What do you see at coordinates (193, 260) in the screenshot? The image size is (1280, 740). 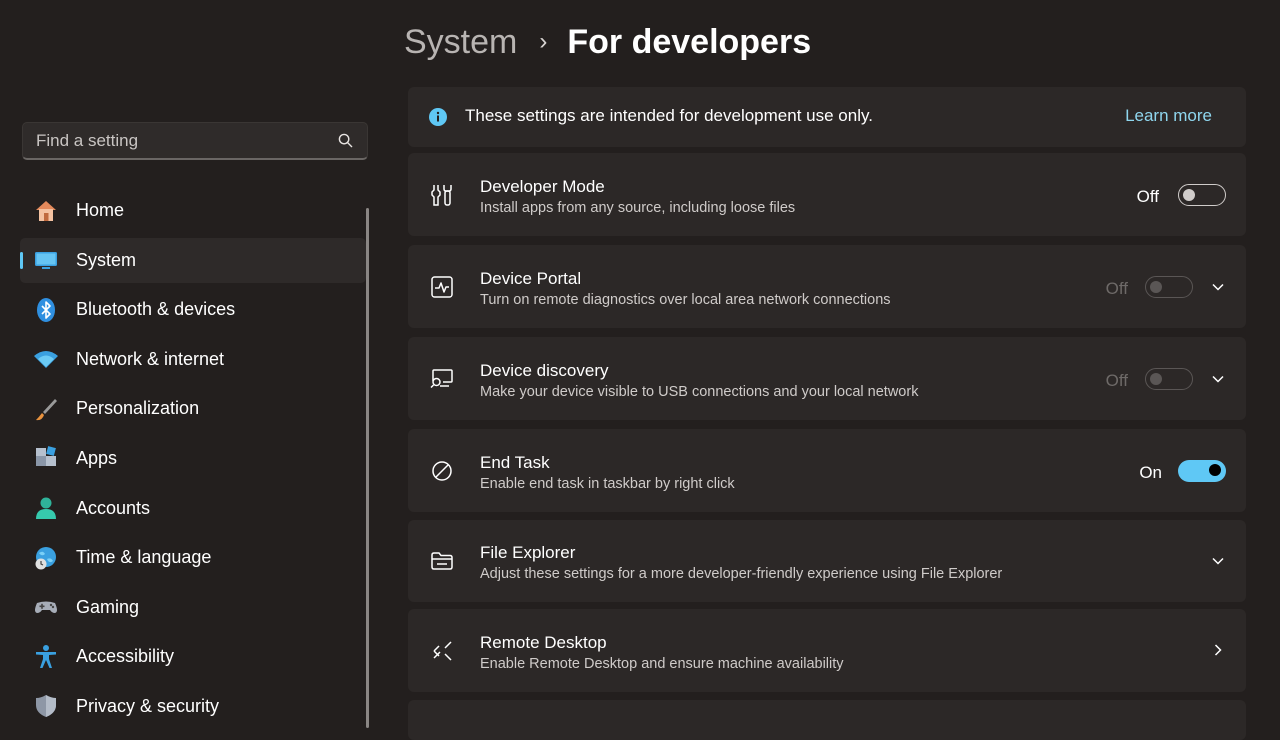 I see `sidebar-item-system: System` at bounding box center [193, 260].